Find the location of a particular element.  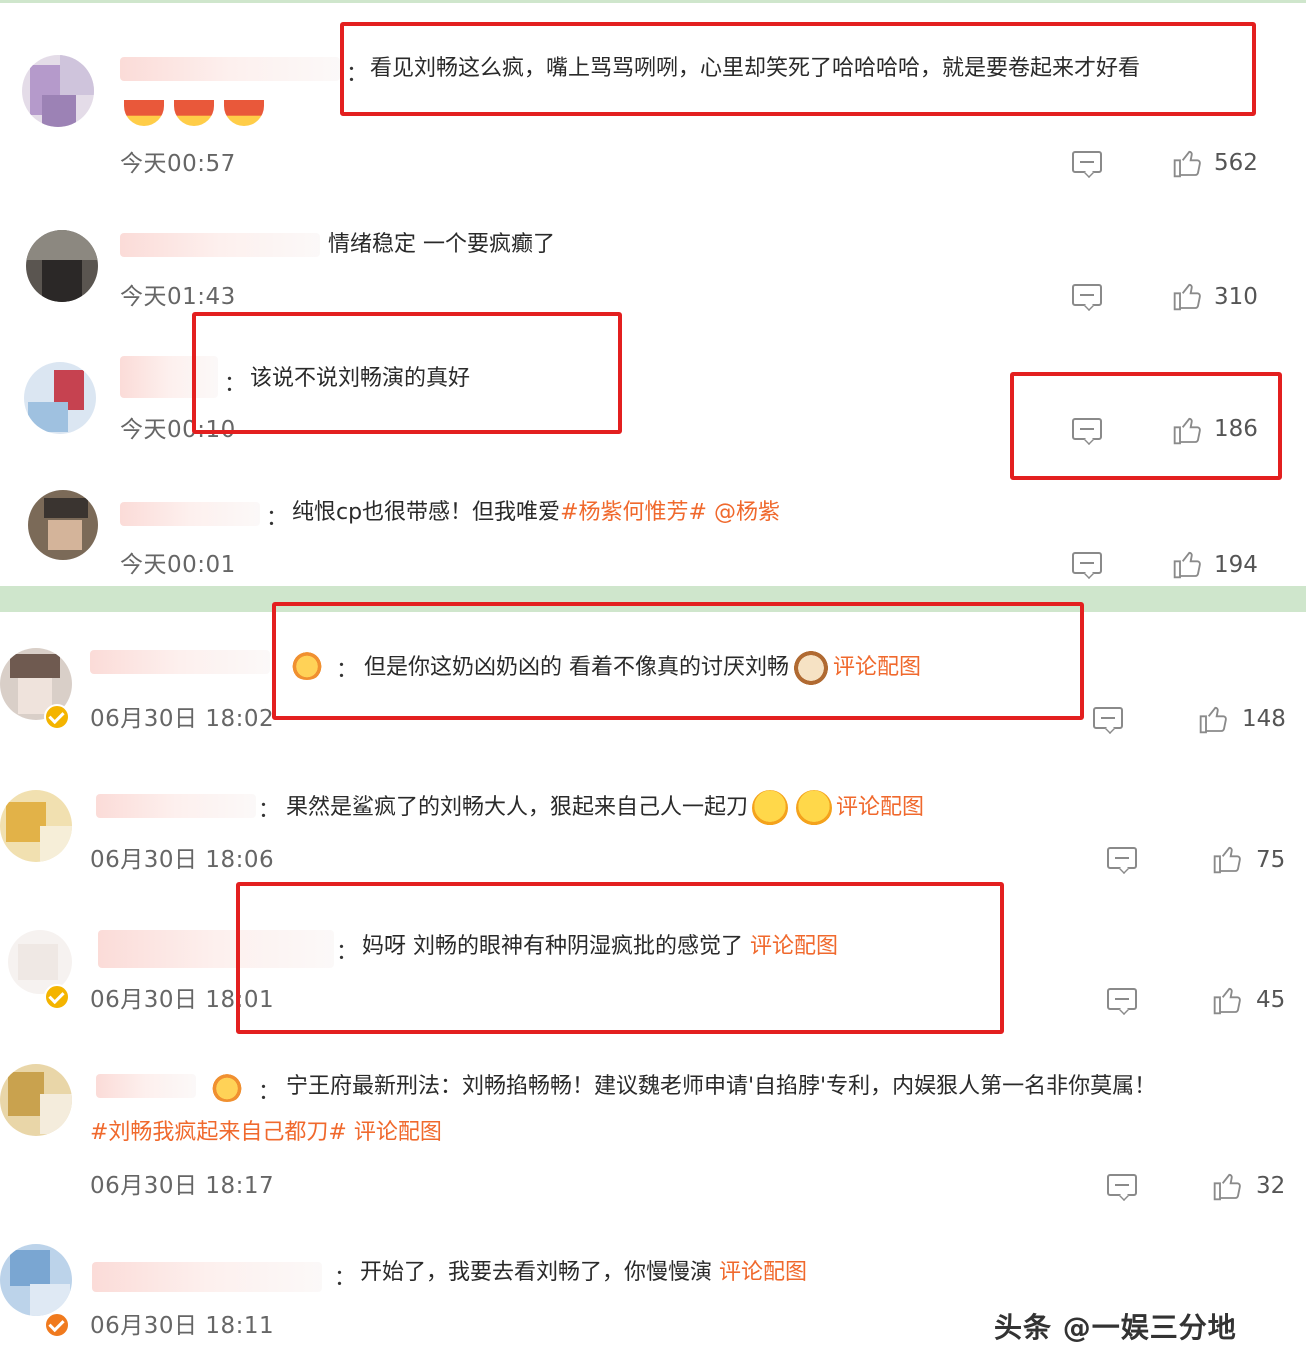

watermark: 头条 @一娱三分地 is located at coordinates (1115, 1327).